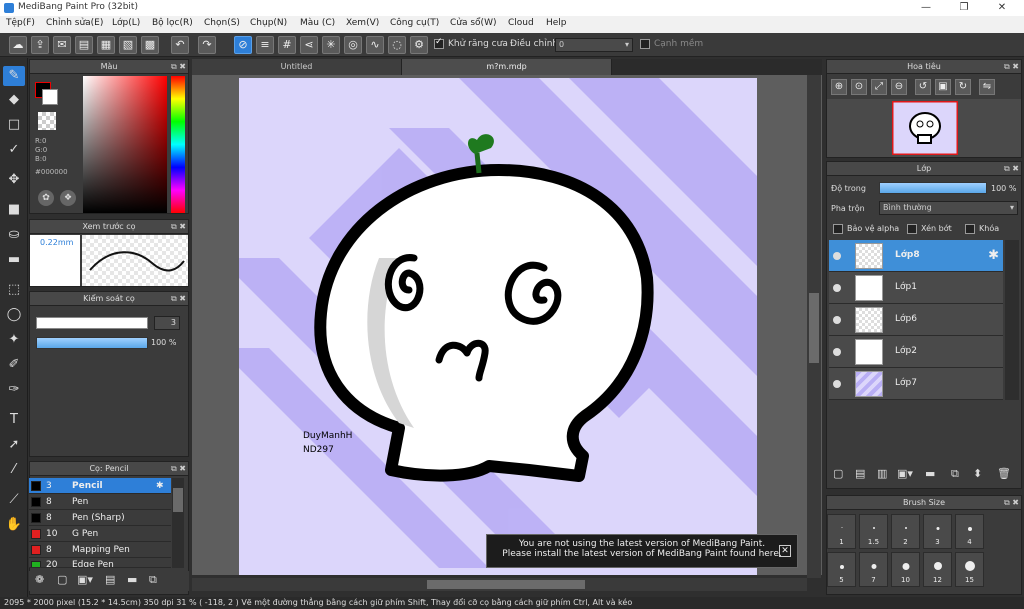 Image resolution: width=1024 pixels, height=609 pixels. I want to click on brush-tool-icon: ✎, so click(14, 76).